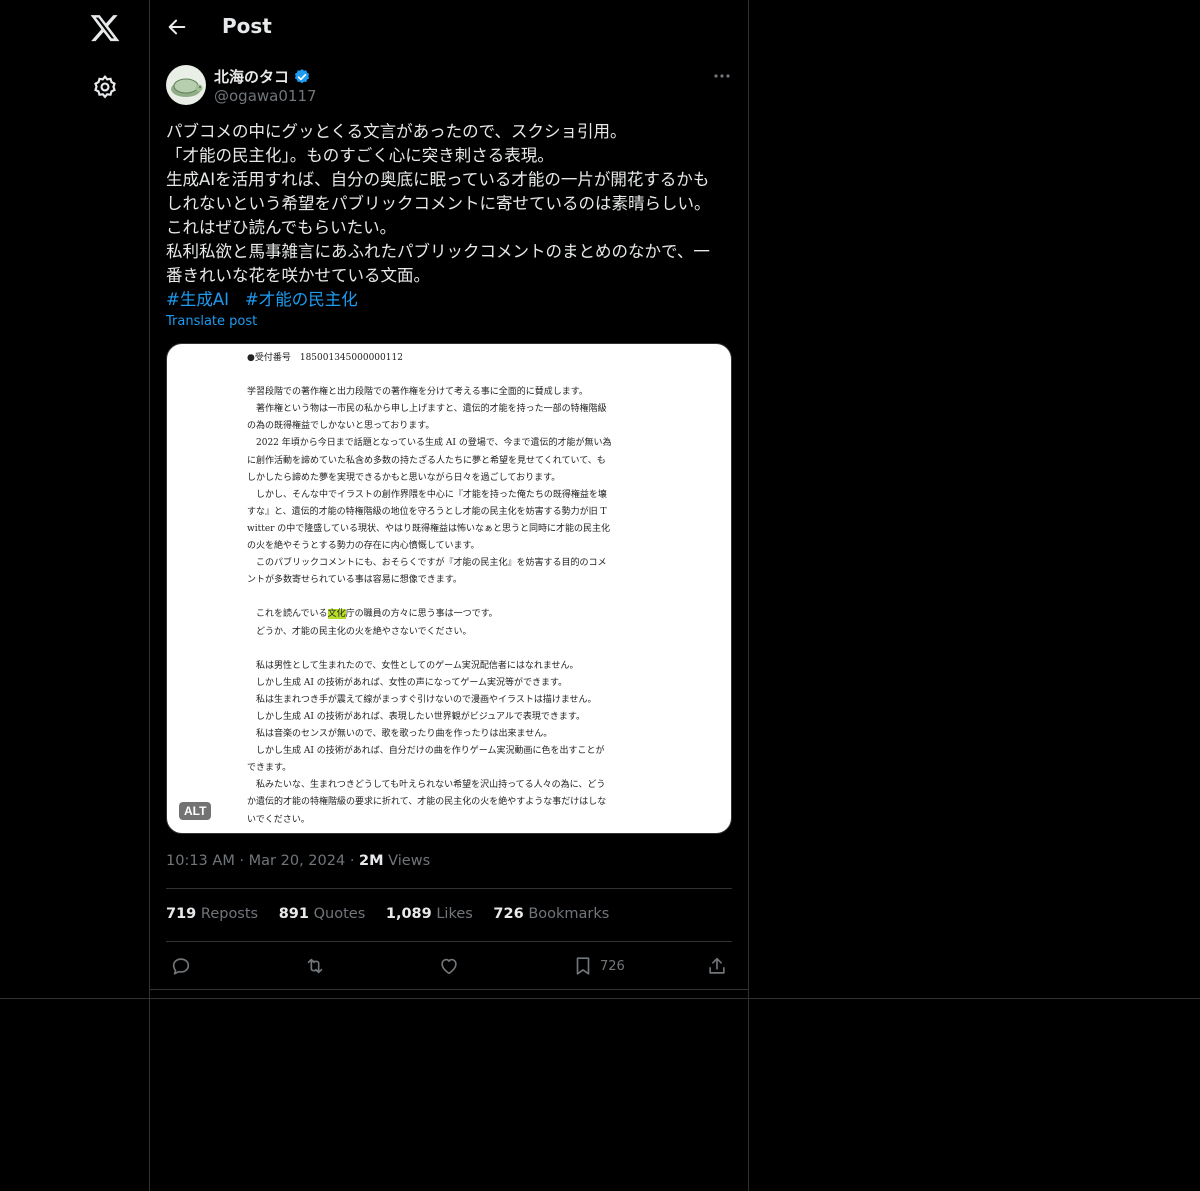 This screenshot has height=1191, width=1200. I want to click on bookmarks-stat: 726 Bookmarks, so click(551, 914).